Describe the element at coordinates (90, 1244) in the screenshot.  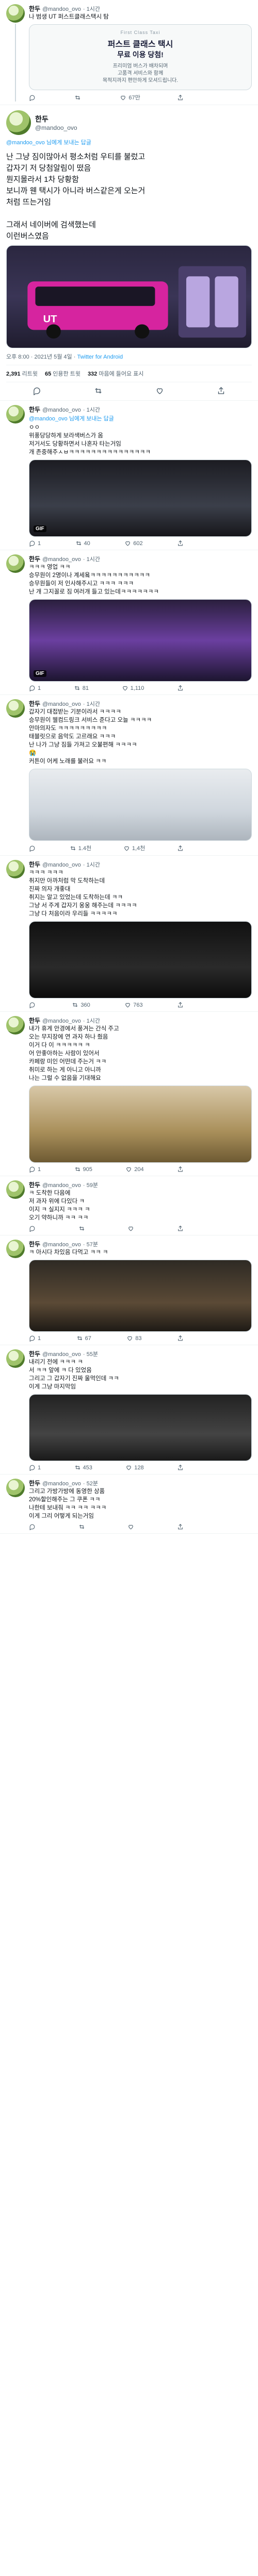
I see `timestamp: · 57분` at that location.